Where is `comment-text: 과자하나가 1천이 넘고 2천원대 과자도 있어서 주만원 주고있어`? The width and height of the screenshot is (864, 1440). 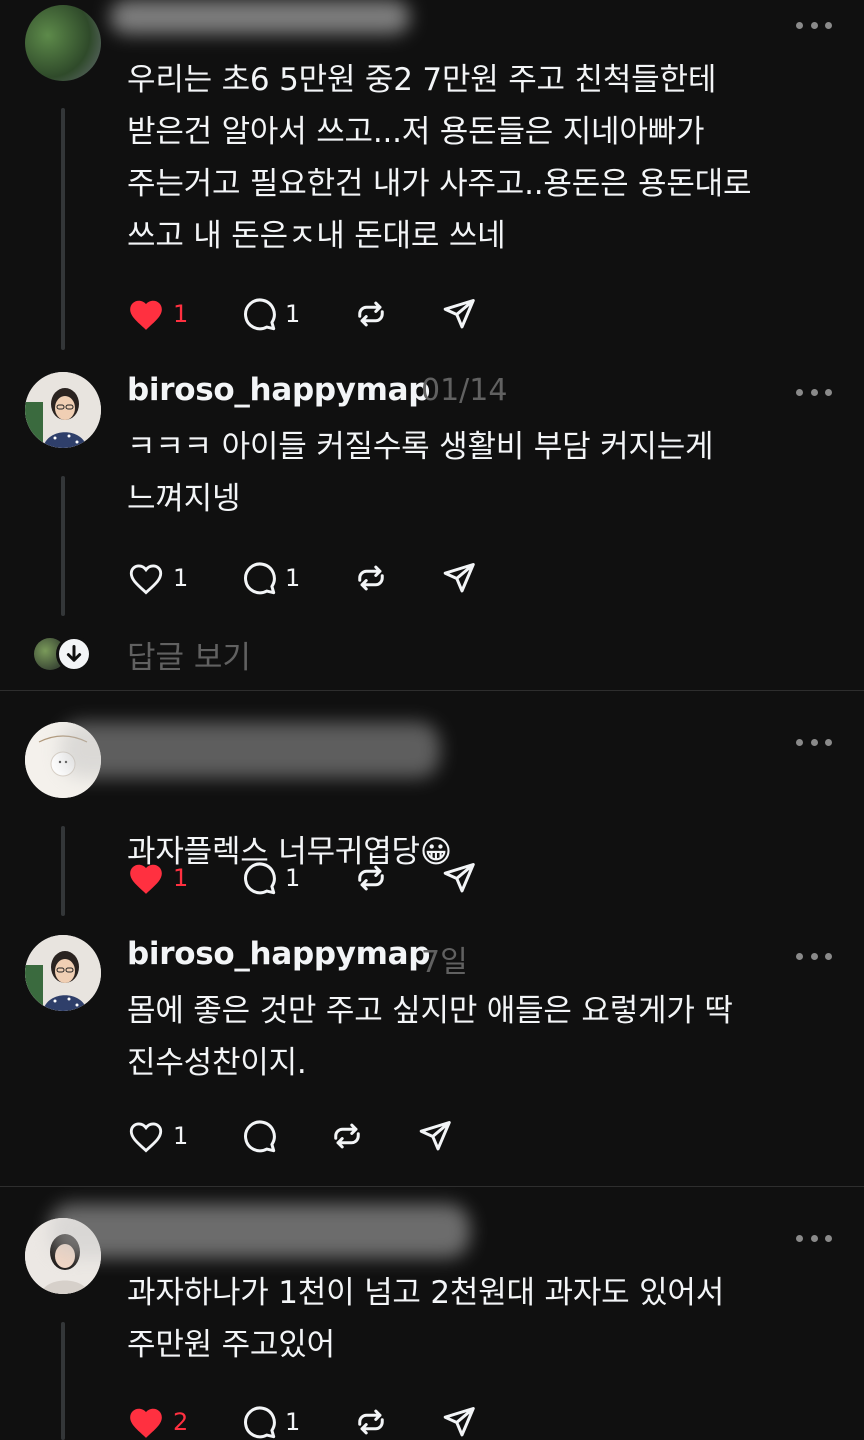 comment-text: 과자하나가 1천이 넘고 2천원대 과자도 있어서 주만원 주고있어 is located at coordinates (426, 1319).